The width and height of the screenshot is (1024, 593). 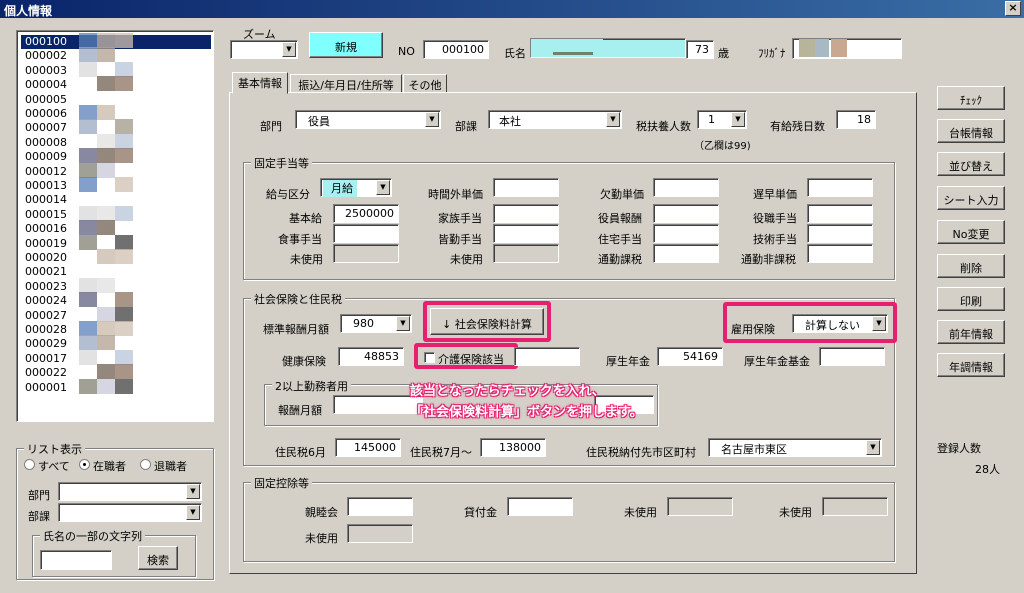 What do you see at coordinates (526, 412) in the screenshot?
I see `annotation-line2: 「社会保険料計算」ボタンを押します。` at bounding box center [526, 412].